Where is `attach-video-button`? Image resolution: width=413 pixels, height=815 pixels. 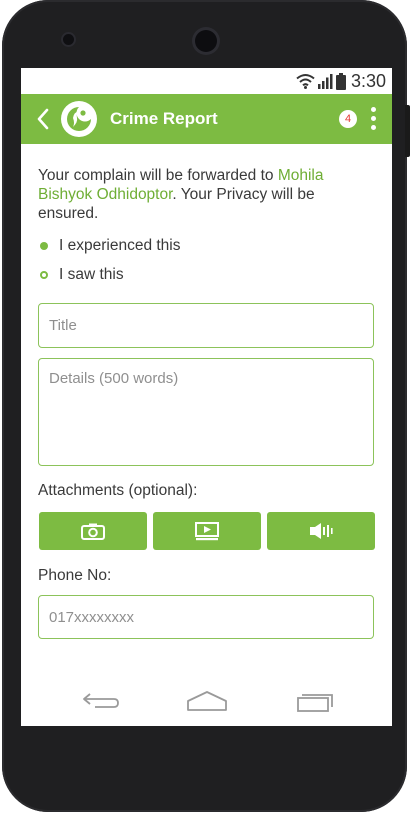 attach-video-button is located at coordinates (207, 531).